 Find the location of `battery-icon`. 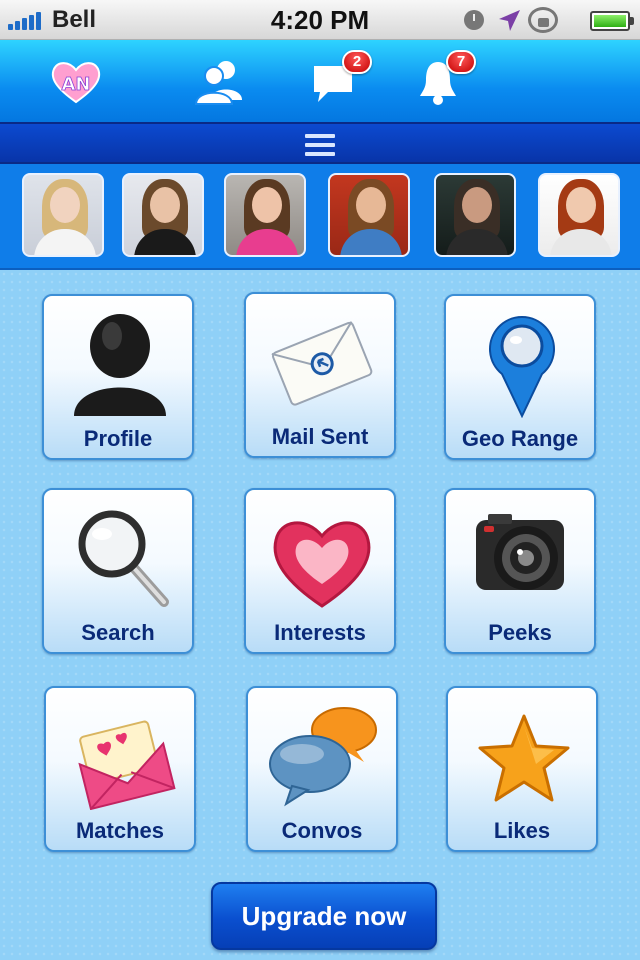

battery-icon is located at coordinates (612, 21).